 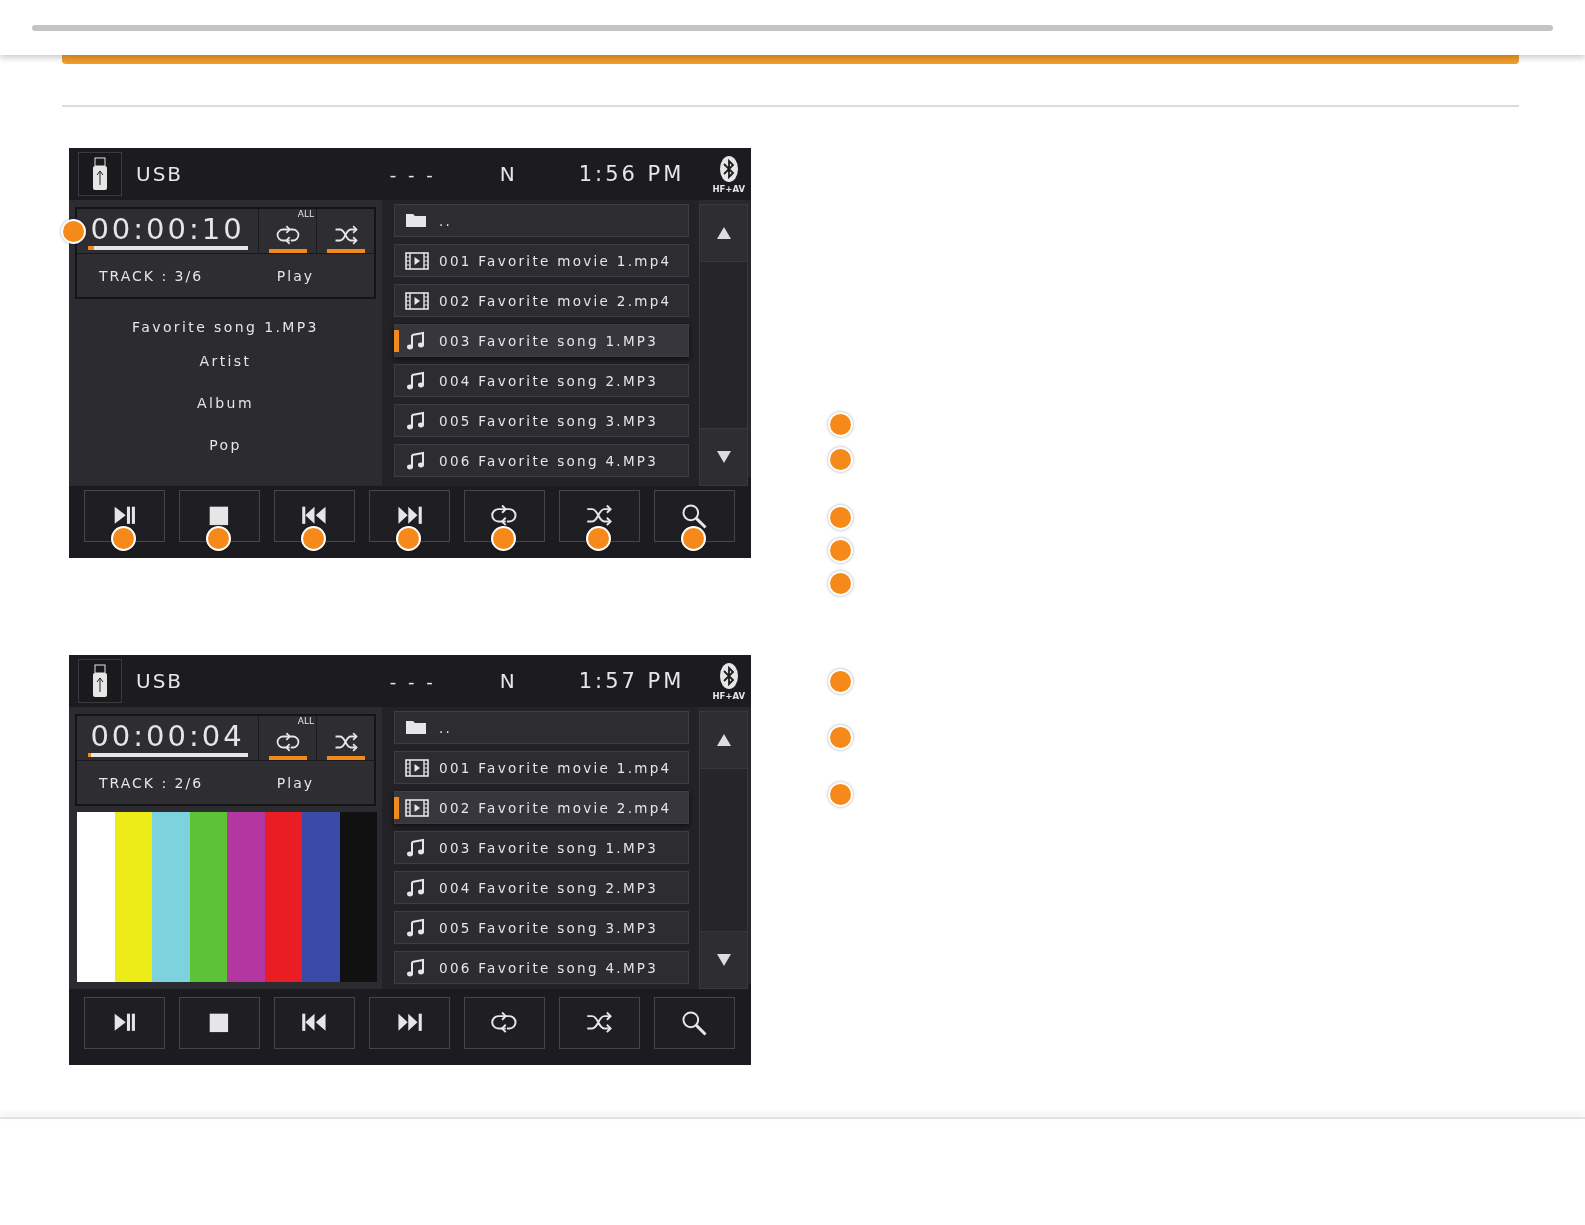 I want to click on track-info-text: Artist, so click(x=225, y=362).